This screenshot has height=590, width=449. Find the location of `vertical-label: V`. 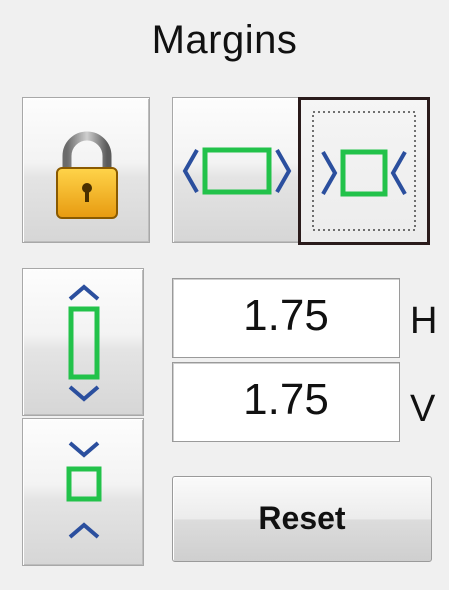

vertical-label: V is located at coordinates (423, 409).